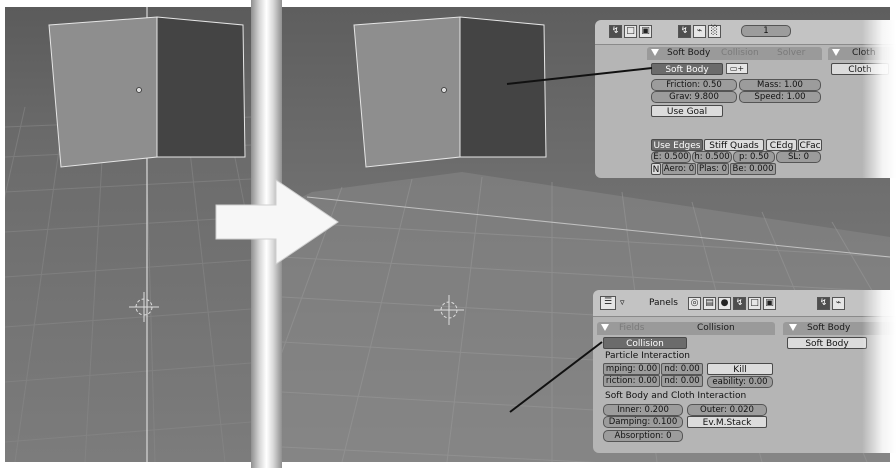 The width and height of the screenshot is (896, 468). What do you see at coordinates (686, 328) in the screenshot?
I see `collision-tab-bar: Fields Collision` at bounding box center [686, 328].